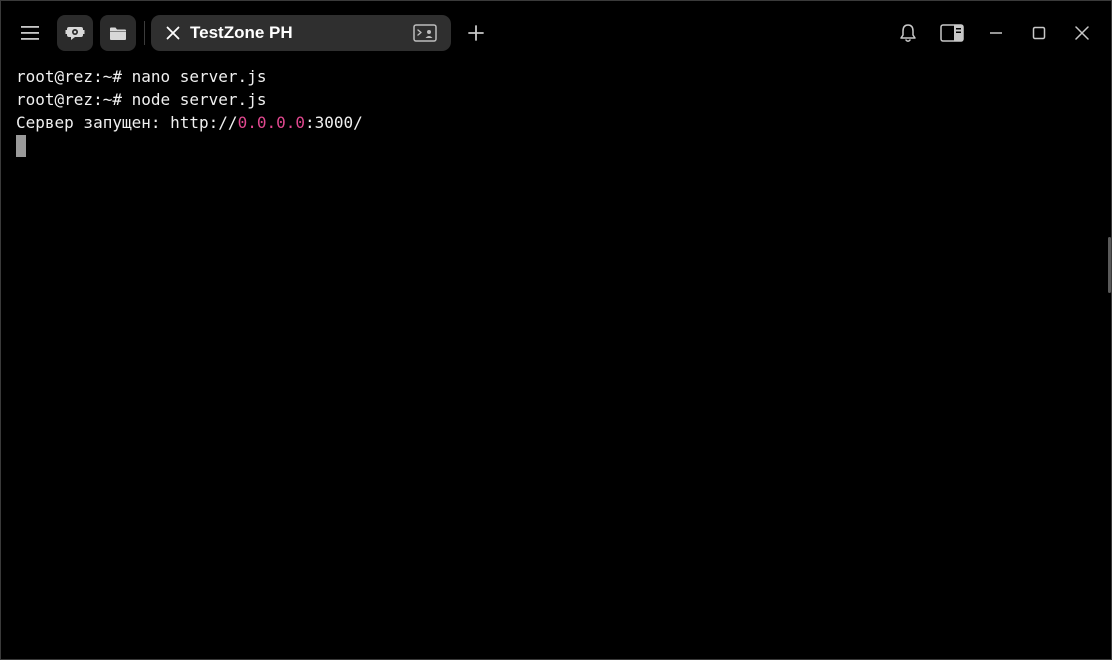 Image resolution: width=1112 pixels, height=660 pixels. I want to click on file-browser-button, so click(118, 33).